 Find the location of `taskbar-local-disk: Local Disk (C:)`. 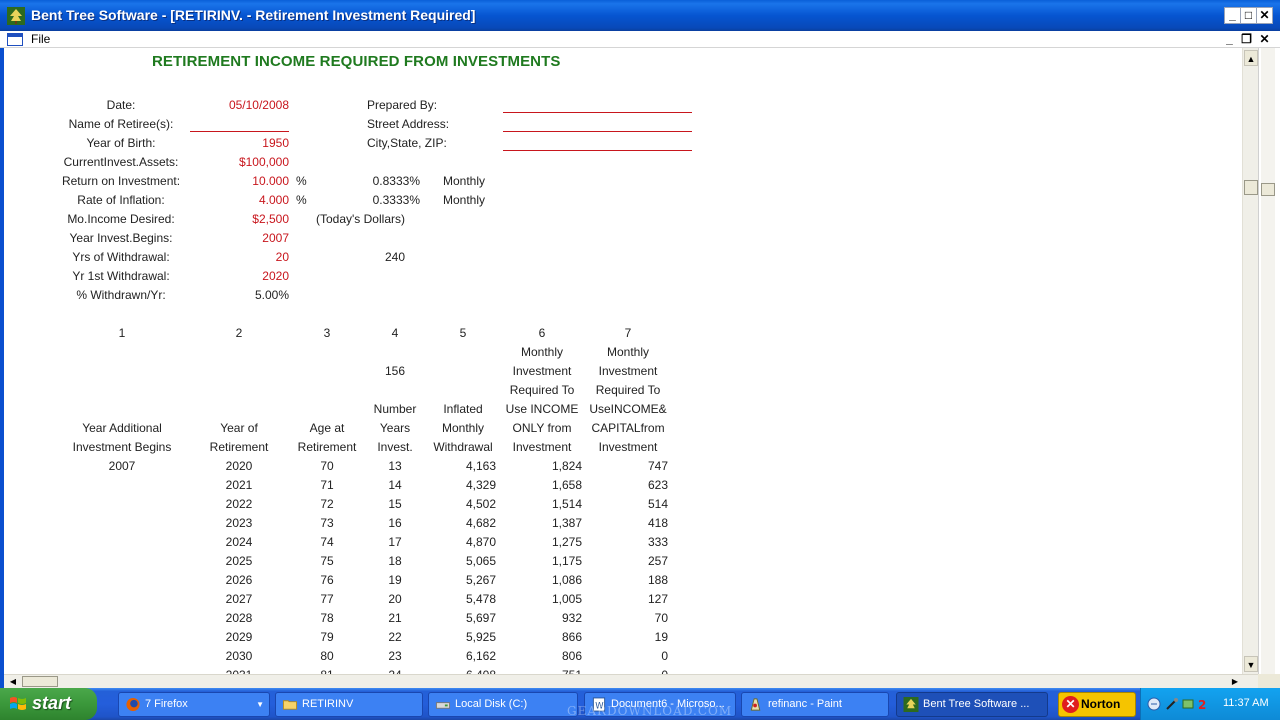

taskbar-local-disk: Local Disk (C:) is located at coordinates (503, 704).